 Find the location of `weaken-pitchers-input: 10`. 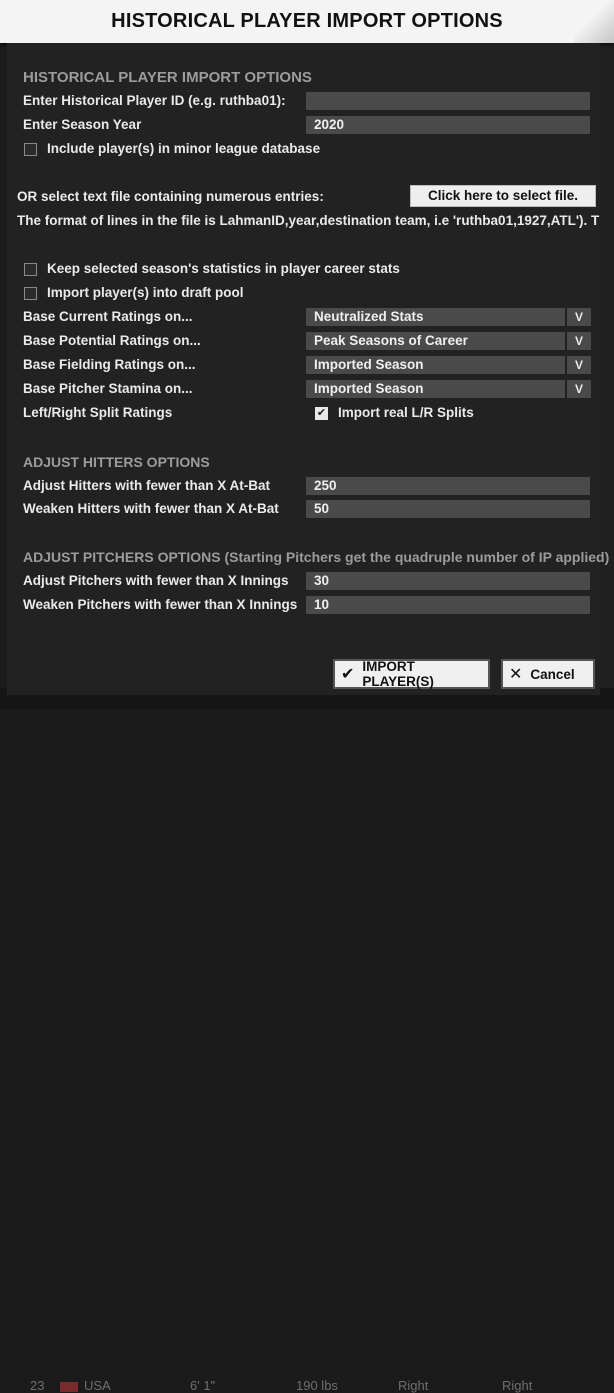

weaken-pitchers-input: 10 is located at coordinates (448, 605).